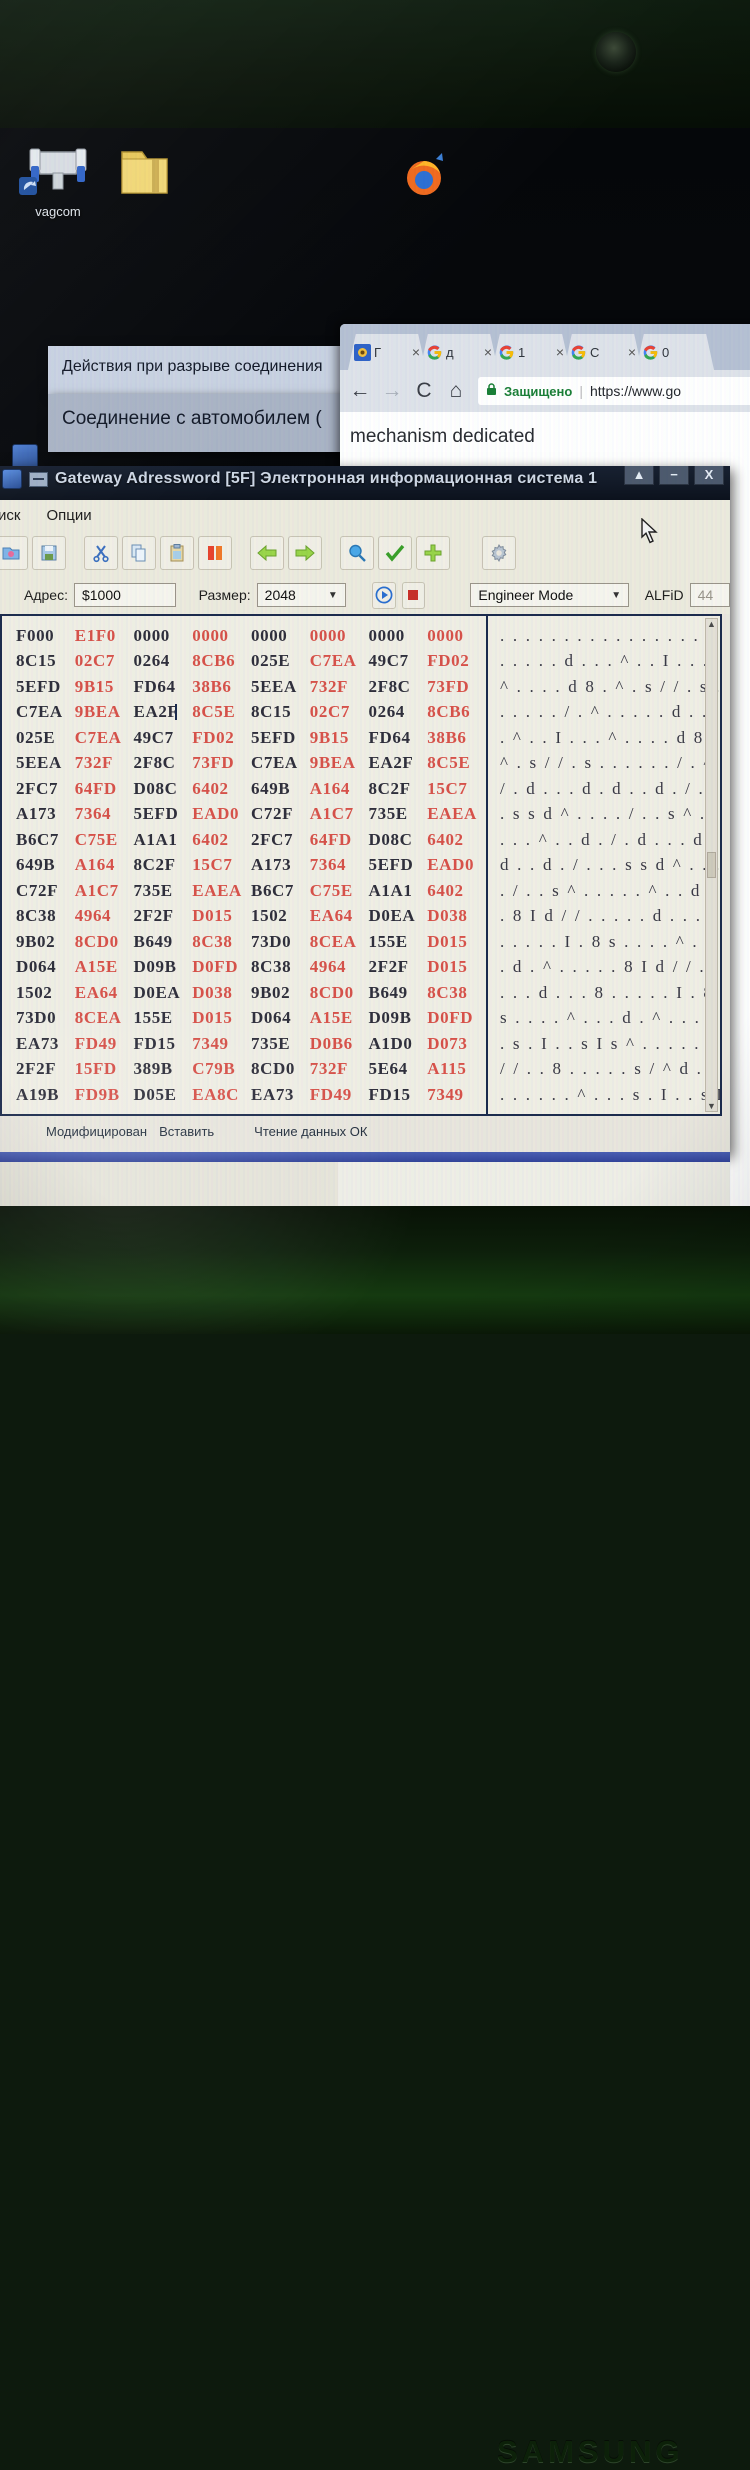 This screenshot has width=750, height=2470. I want to click on address-input: $1000, so click(125, 595).